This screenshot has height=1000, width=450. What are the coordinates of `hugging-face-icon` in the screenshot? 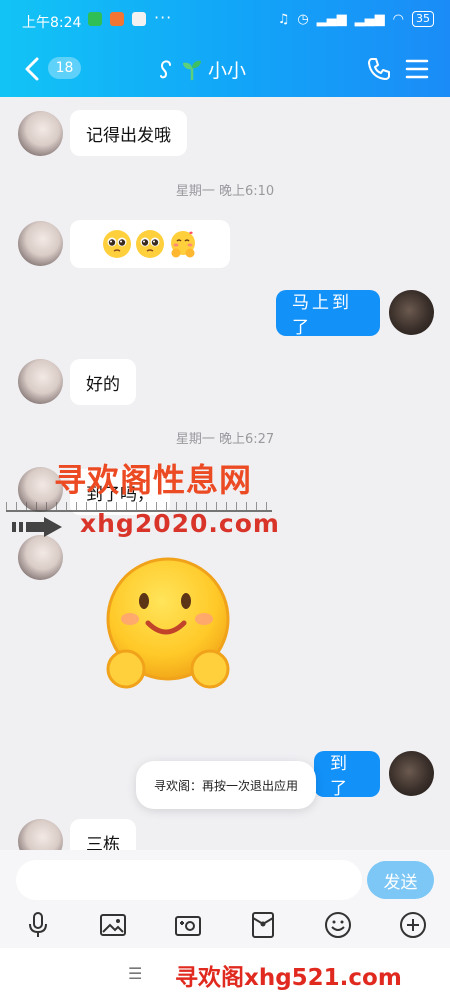 It's located at (183, 244).